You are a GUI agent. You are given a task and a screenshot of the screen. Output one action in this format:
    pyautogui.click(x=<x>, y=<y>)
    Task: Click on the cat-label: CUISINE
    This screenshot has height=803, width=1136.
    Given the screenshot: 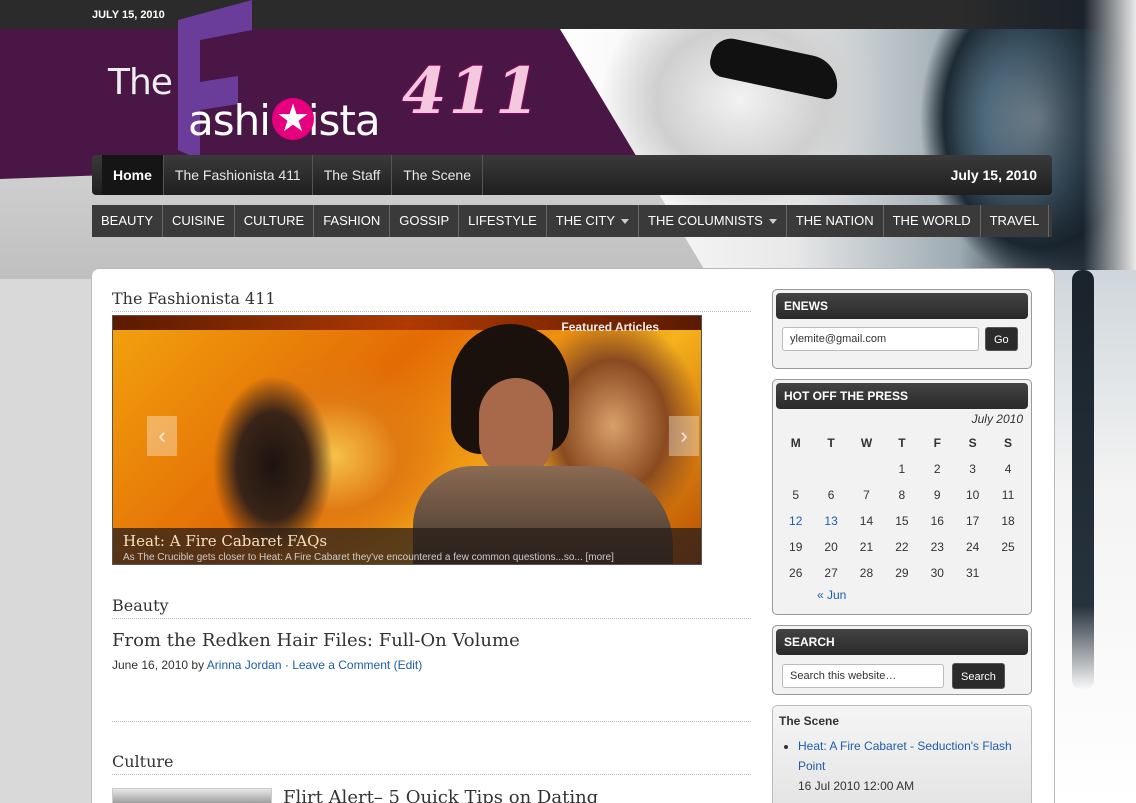 What is the action you would take?
    pyautogui.click(x=198, y=220)
    